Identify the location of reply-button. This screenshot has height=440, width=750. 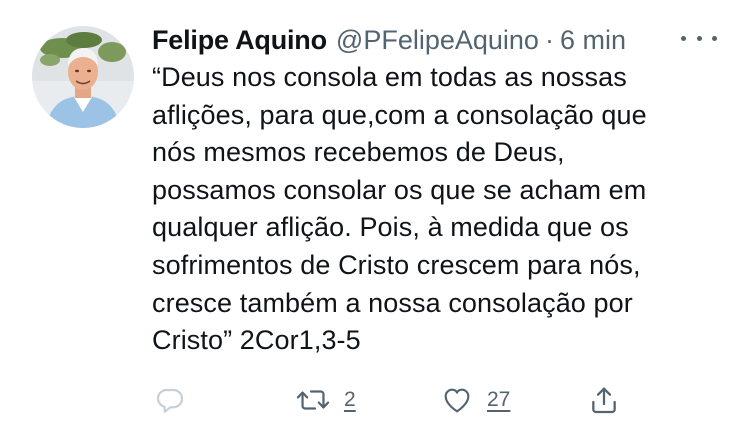
(170, 400).